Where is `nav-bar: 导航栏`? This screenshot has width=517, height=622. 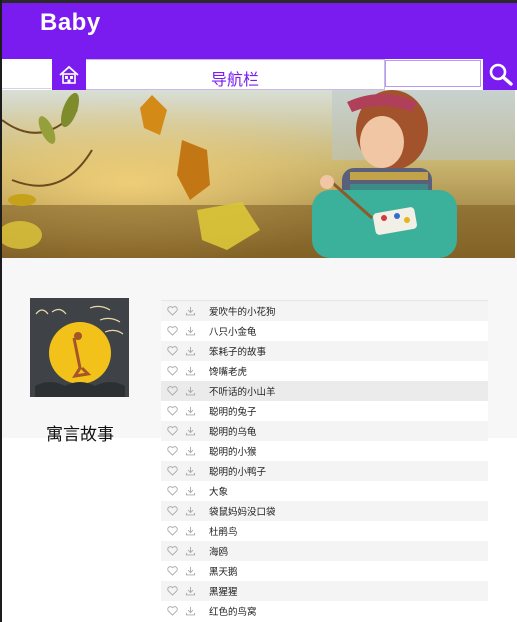 nav-bar: 导航栏 is located at coordinates (259, 74).